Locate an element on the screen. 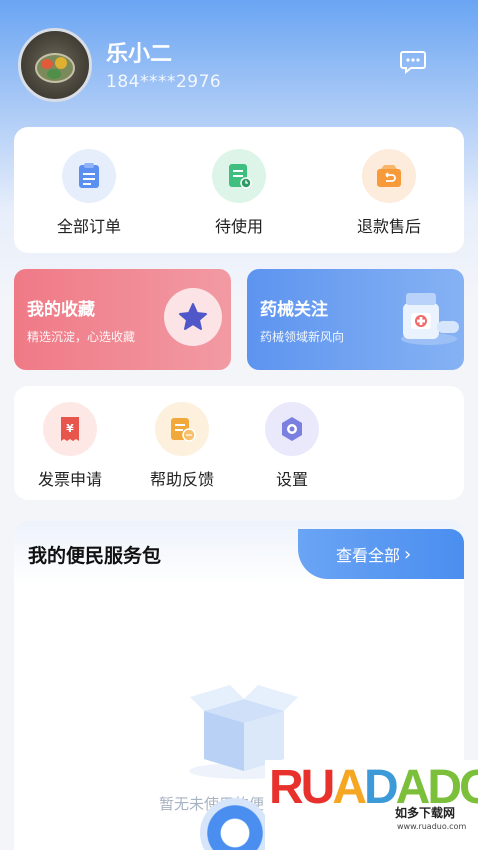  drug-follow-subtitle: 药械领域新风向 is located at coordinates (302, 337).